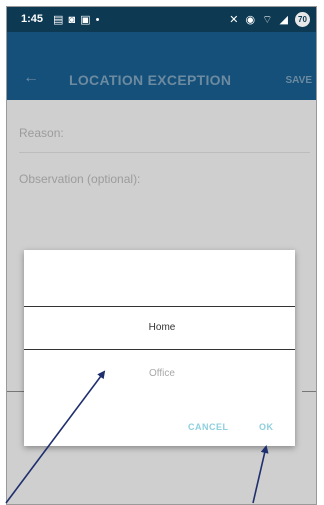 This screenshot has height=505, width=324. I want to click on annotation-arrow-ok, so click(260, 474).